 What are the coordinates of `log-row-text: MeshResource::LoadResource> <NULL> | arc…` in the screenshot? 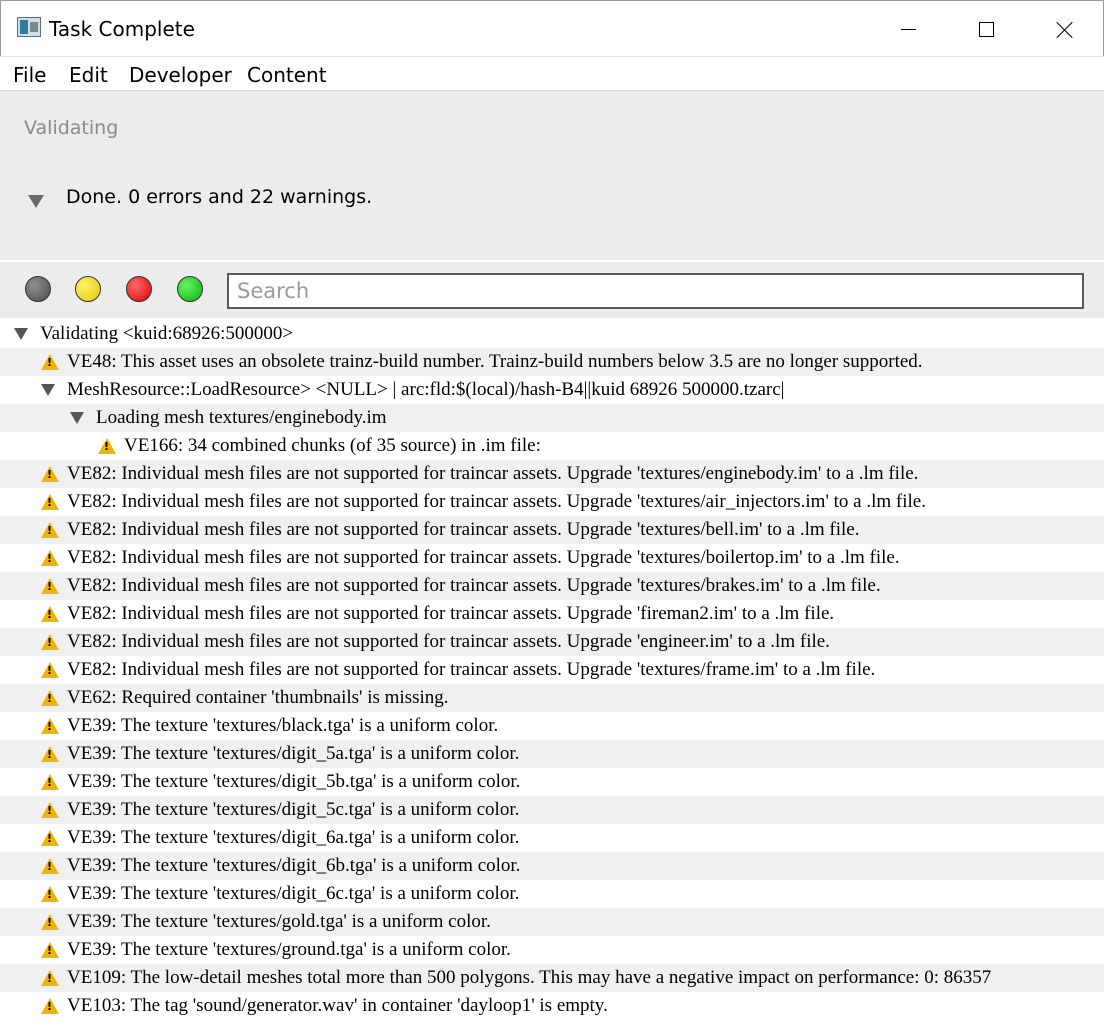 It's located at (426, 389).